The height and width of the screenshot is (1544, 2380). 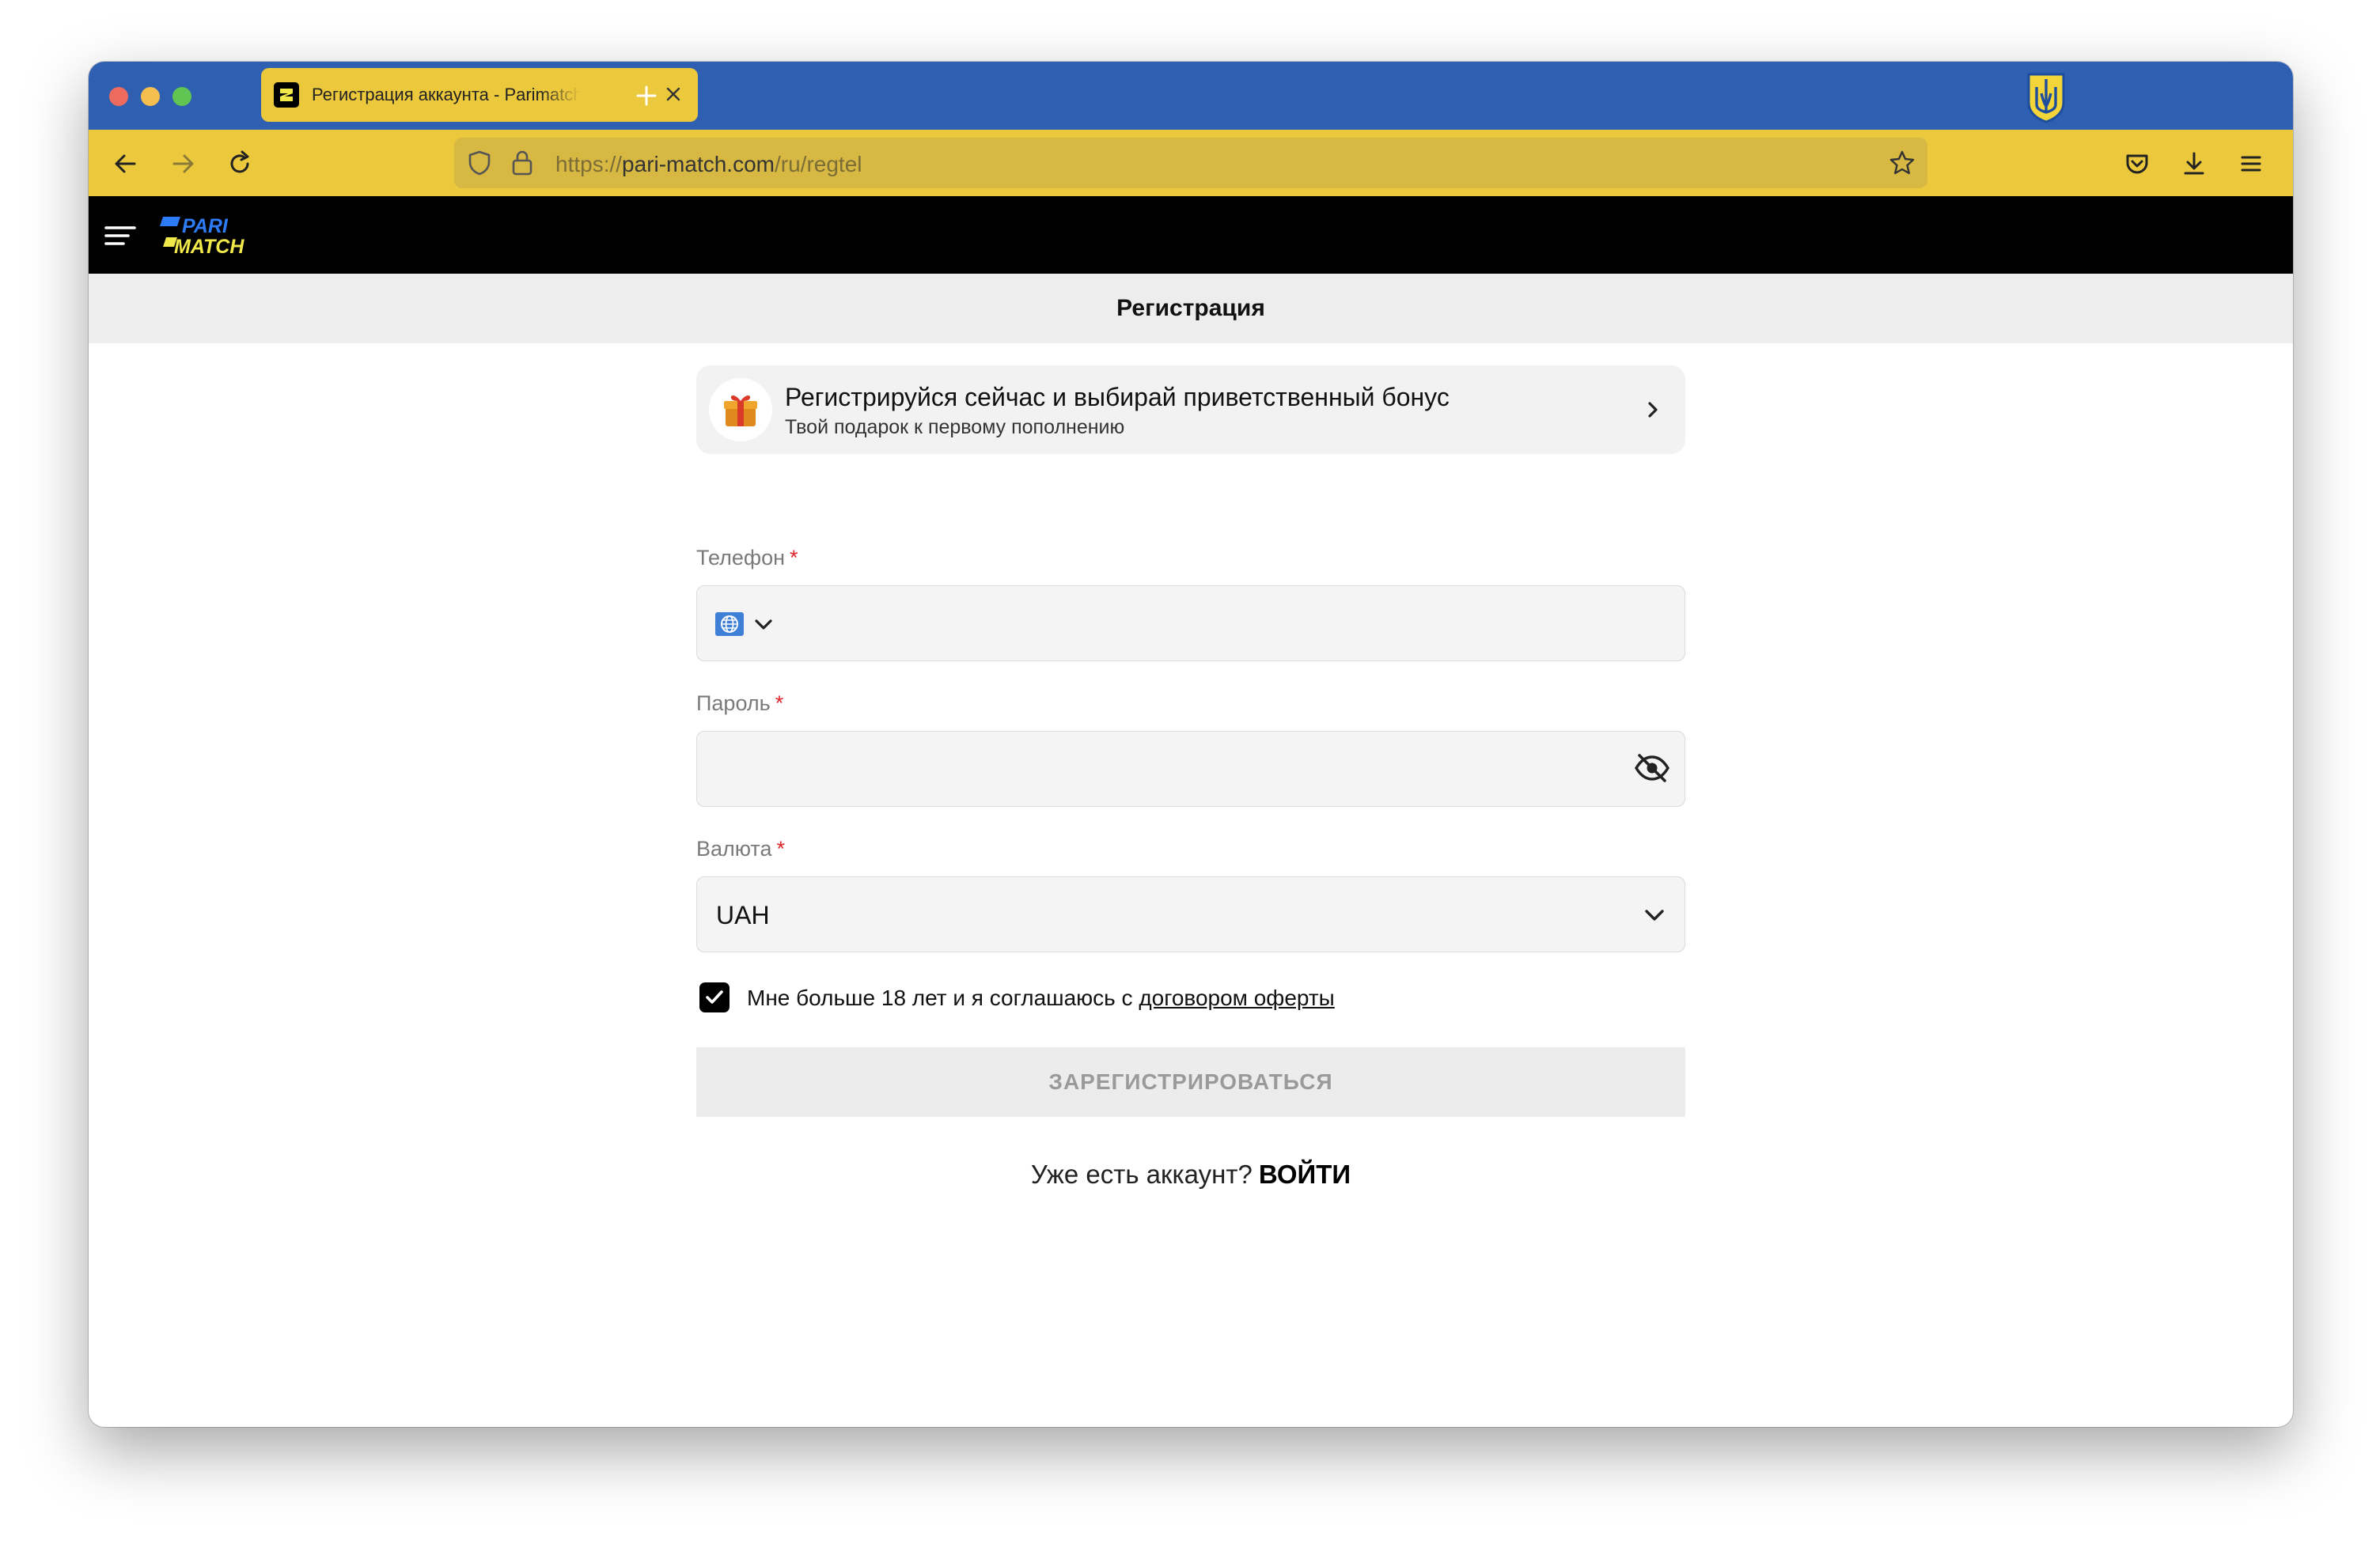 I want to click on parimatch-favicon-icon, so click(x=286, y=95).